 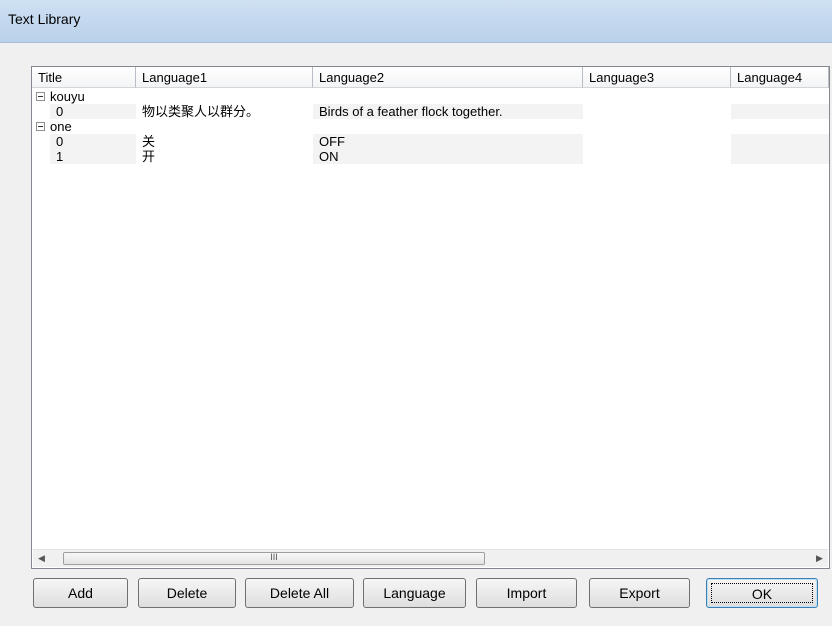 What do you see at coordinates (41, 558) in the screenshot?
I see `scroll-left-arrow-icon: ◀` at bounding box center [41, 558].